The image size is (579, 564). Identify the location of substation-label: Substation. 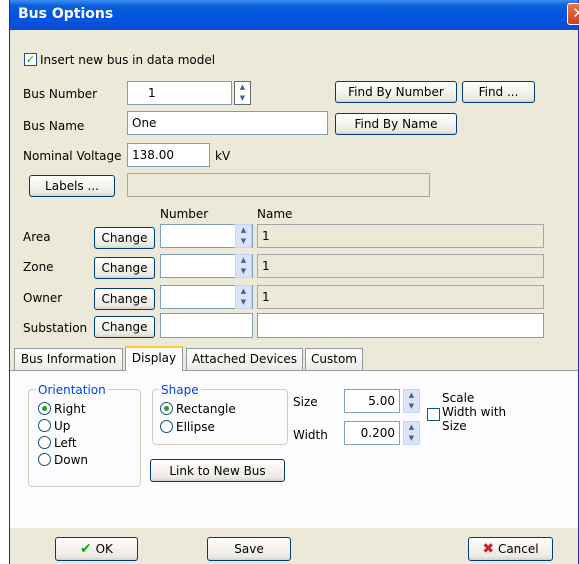
(55, 328).